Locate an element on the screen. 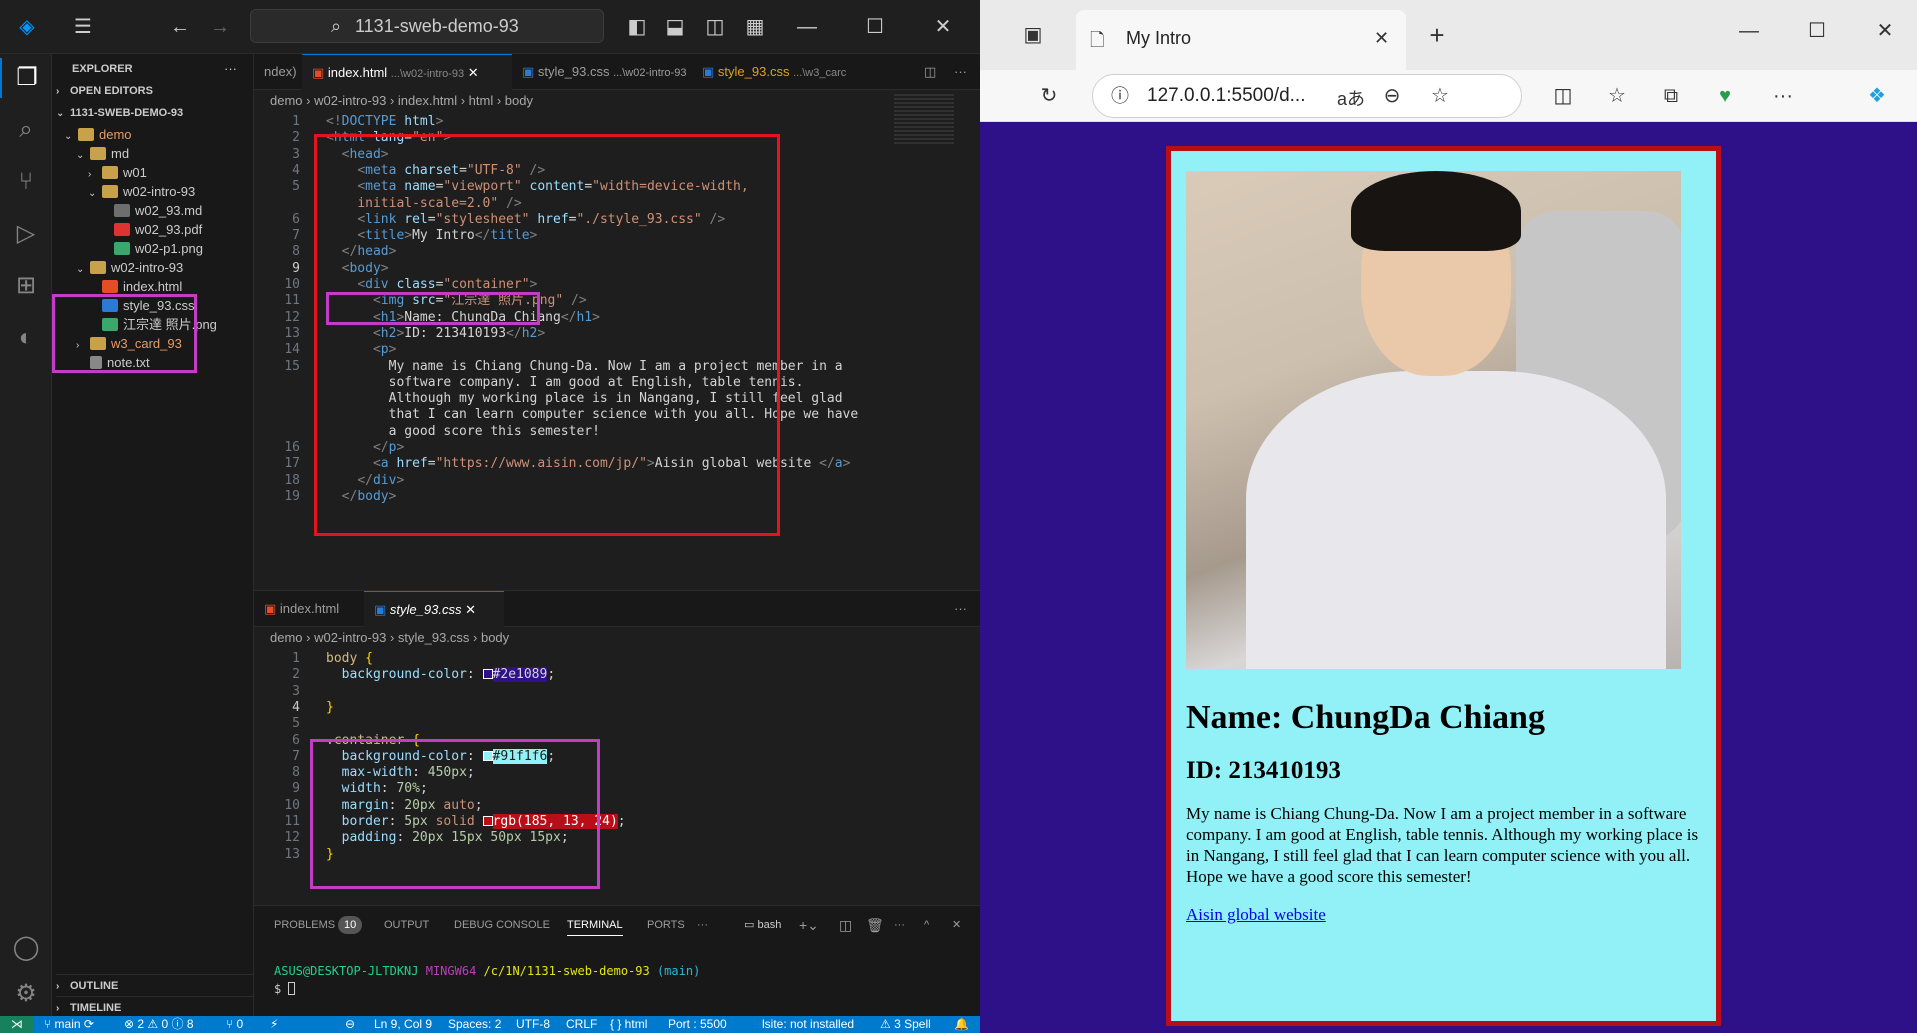 This screenshot has width=1917, height=1033. lsite-status: lsite: not installed is located at coordinates (808, 1024).